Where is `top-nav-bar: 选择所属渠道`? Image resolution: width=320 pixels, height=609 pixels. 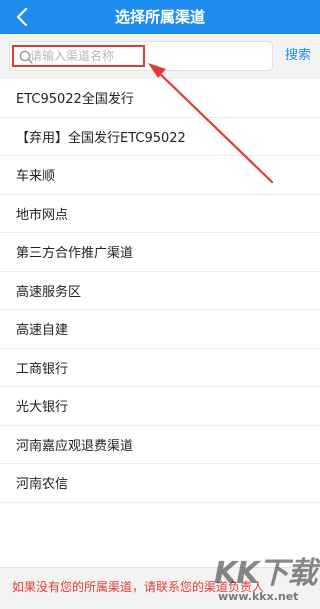
top-nav-bar: 选择所属渠道 is located at coordinates (160, 17).